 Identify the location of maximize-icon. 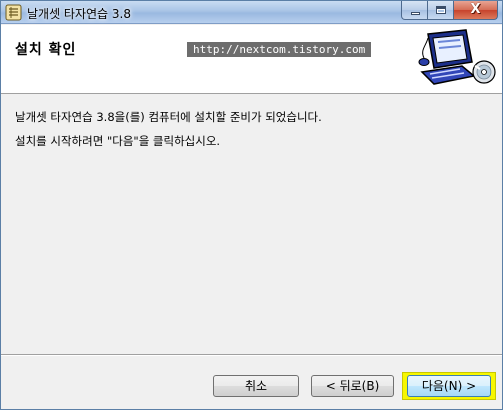
(441, 10).